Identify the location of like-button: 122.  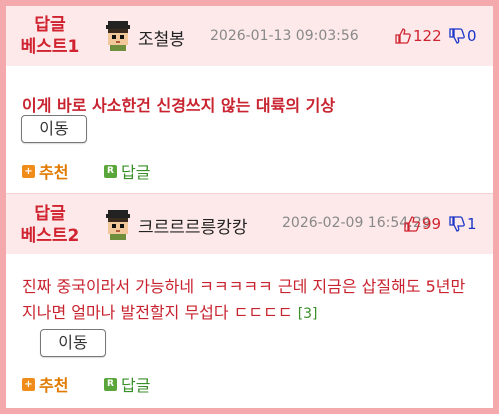
(418, 36).